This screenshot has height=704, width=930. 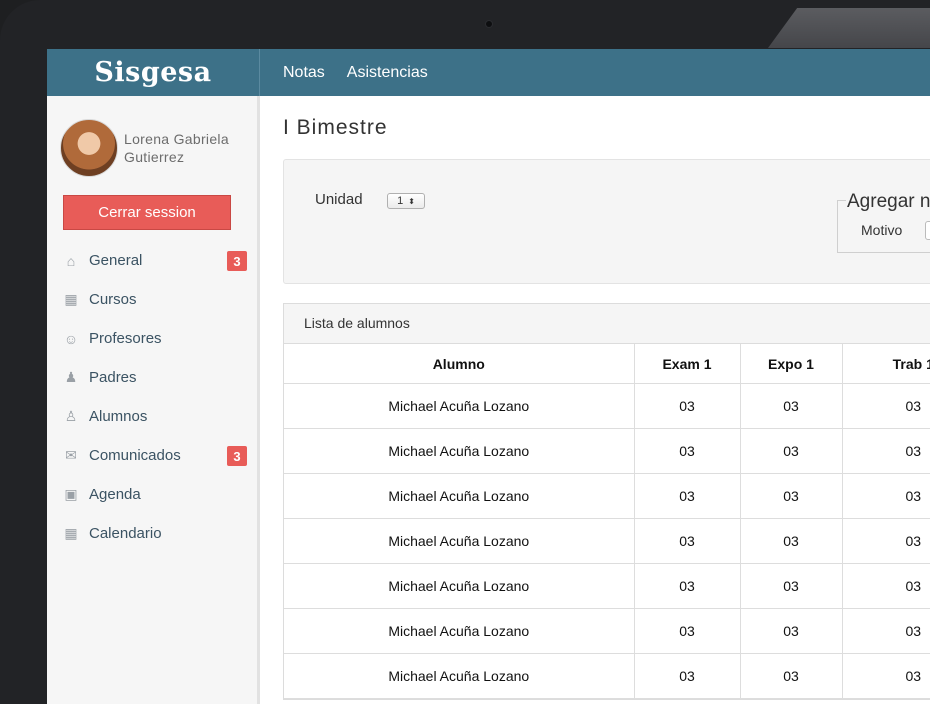 What do you see at coordinates (71, 377) in the screenshot?
I see `parent-icon: ♟` at bounding box center [71, 377].